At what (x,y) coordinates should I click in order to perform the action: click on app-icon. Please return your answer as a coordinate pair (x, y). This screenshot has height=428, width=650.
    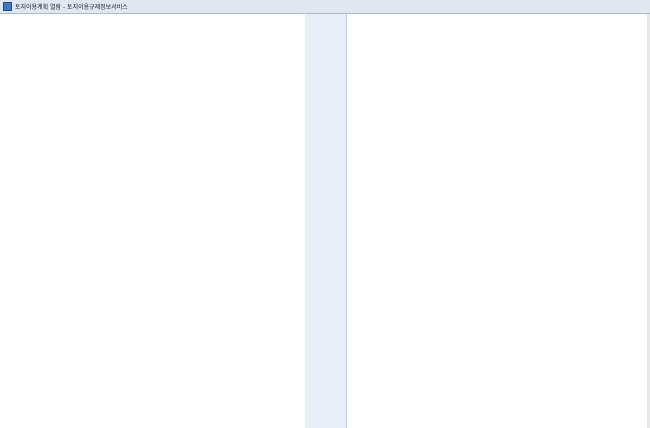
    Looking at the image, I should click on (7, 6).